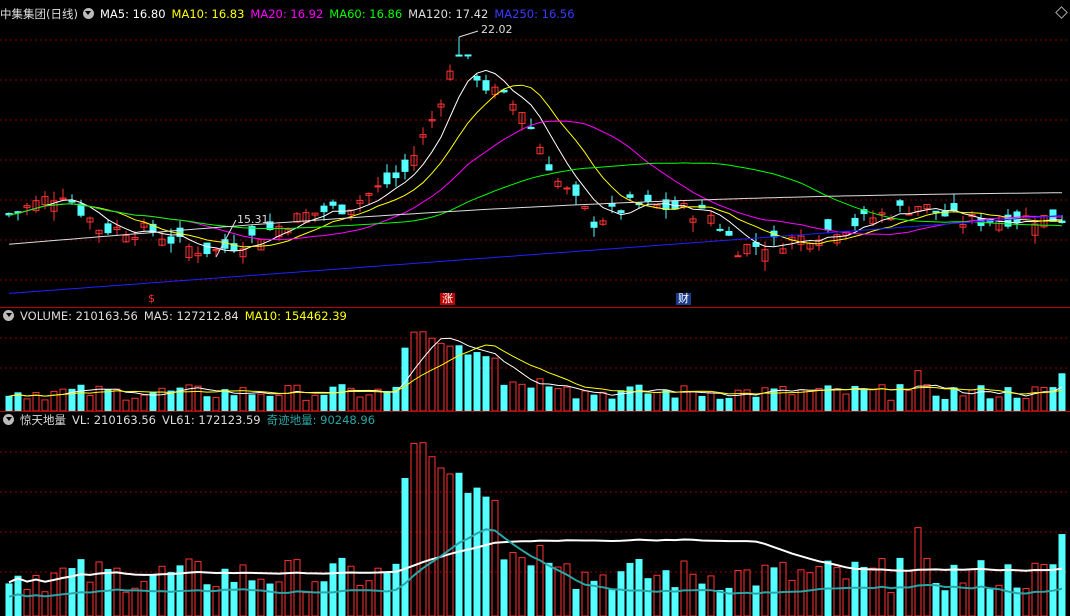  I want to click on ma250-line, so click(535, 254).